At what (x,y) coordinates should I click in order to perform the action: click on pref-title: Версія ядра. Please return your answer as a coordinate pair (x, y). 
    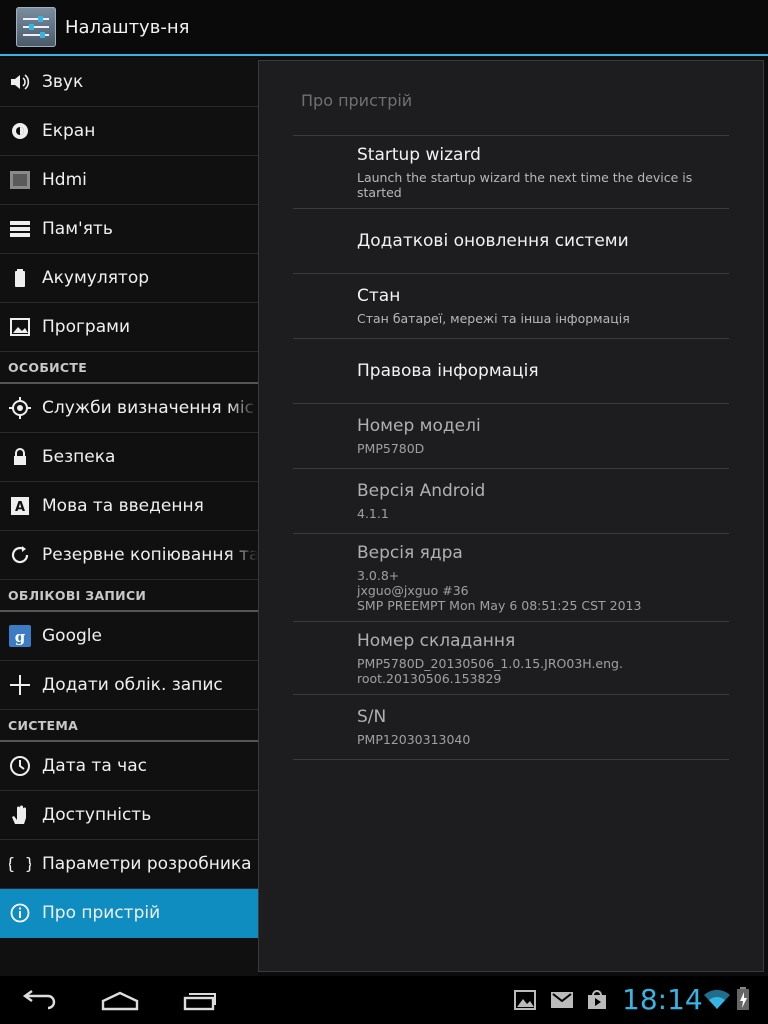
    Looking at the image, I should click on (410, 552).